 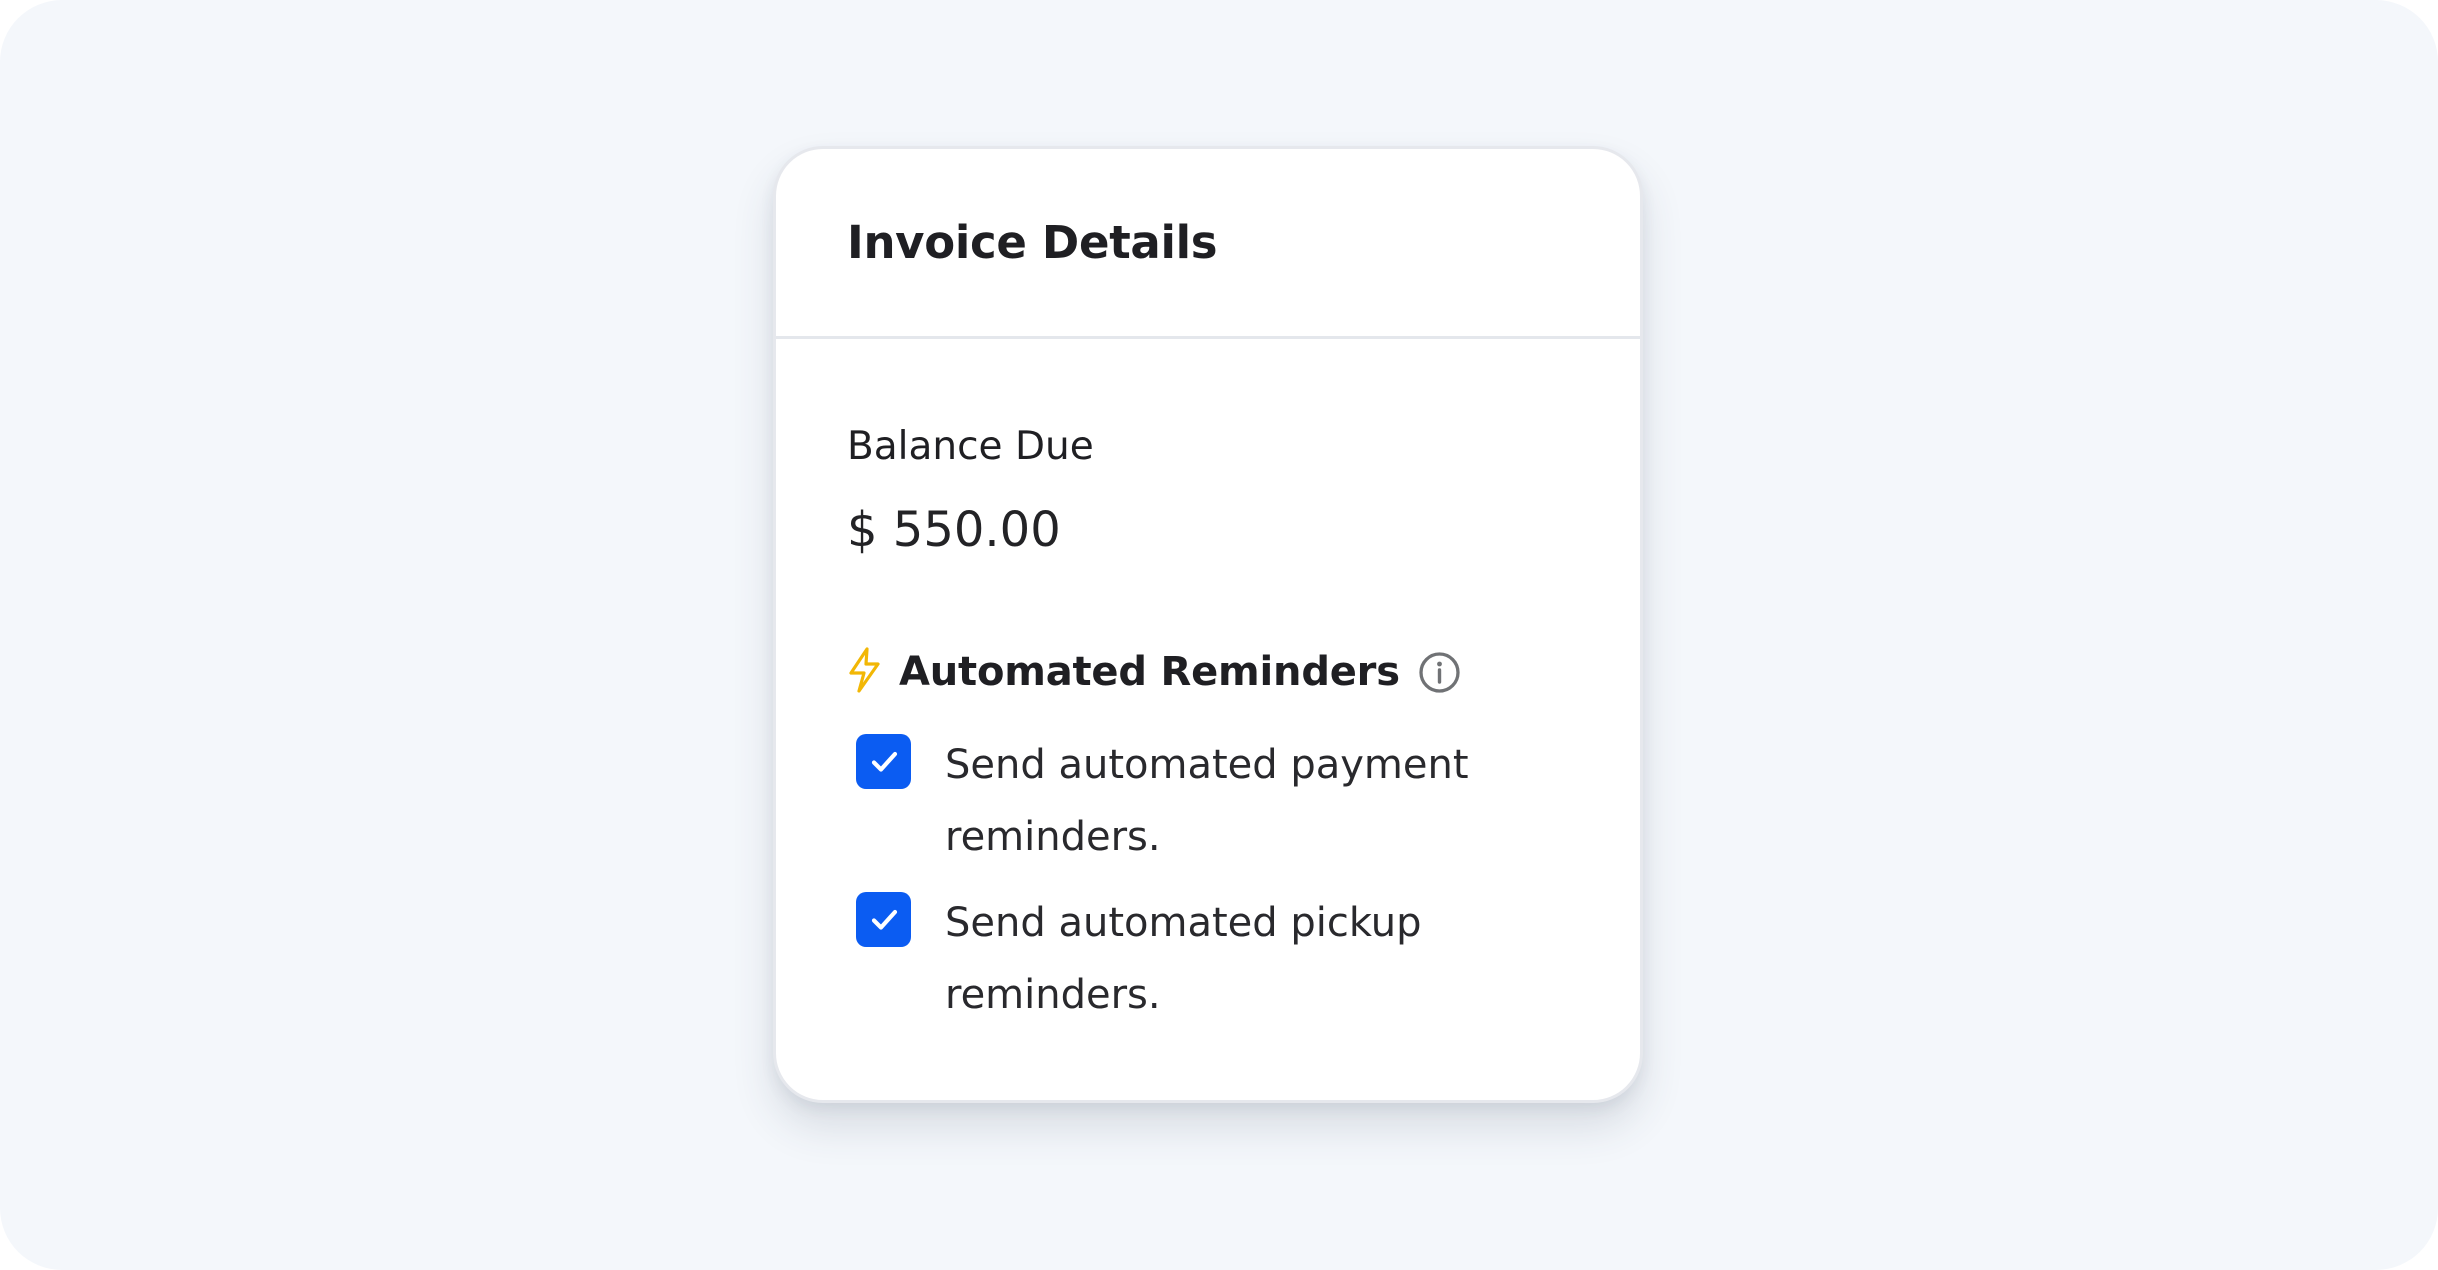 I want to click on balance-due-value: $ 550.00, so click(x=954, y=530).